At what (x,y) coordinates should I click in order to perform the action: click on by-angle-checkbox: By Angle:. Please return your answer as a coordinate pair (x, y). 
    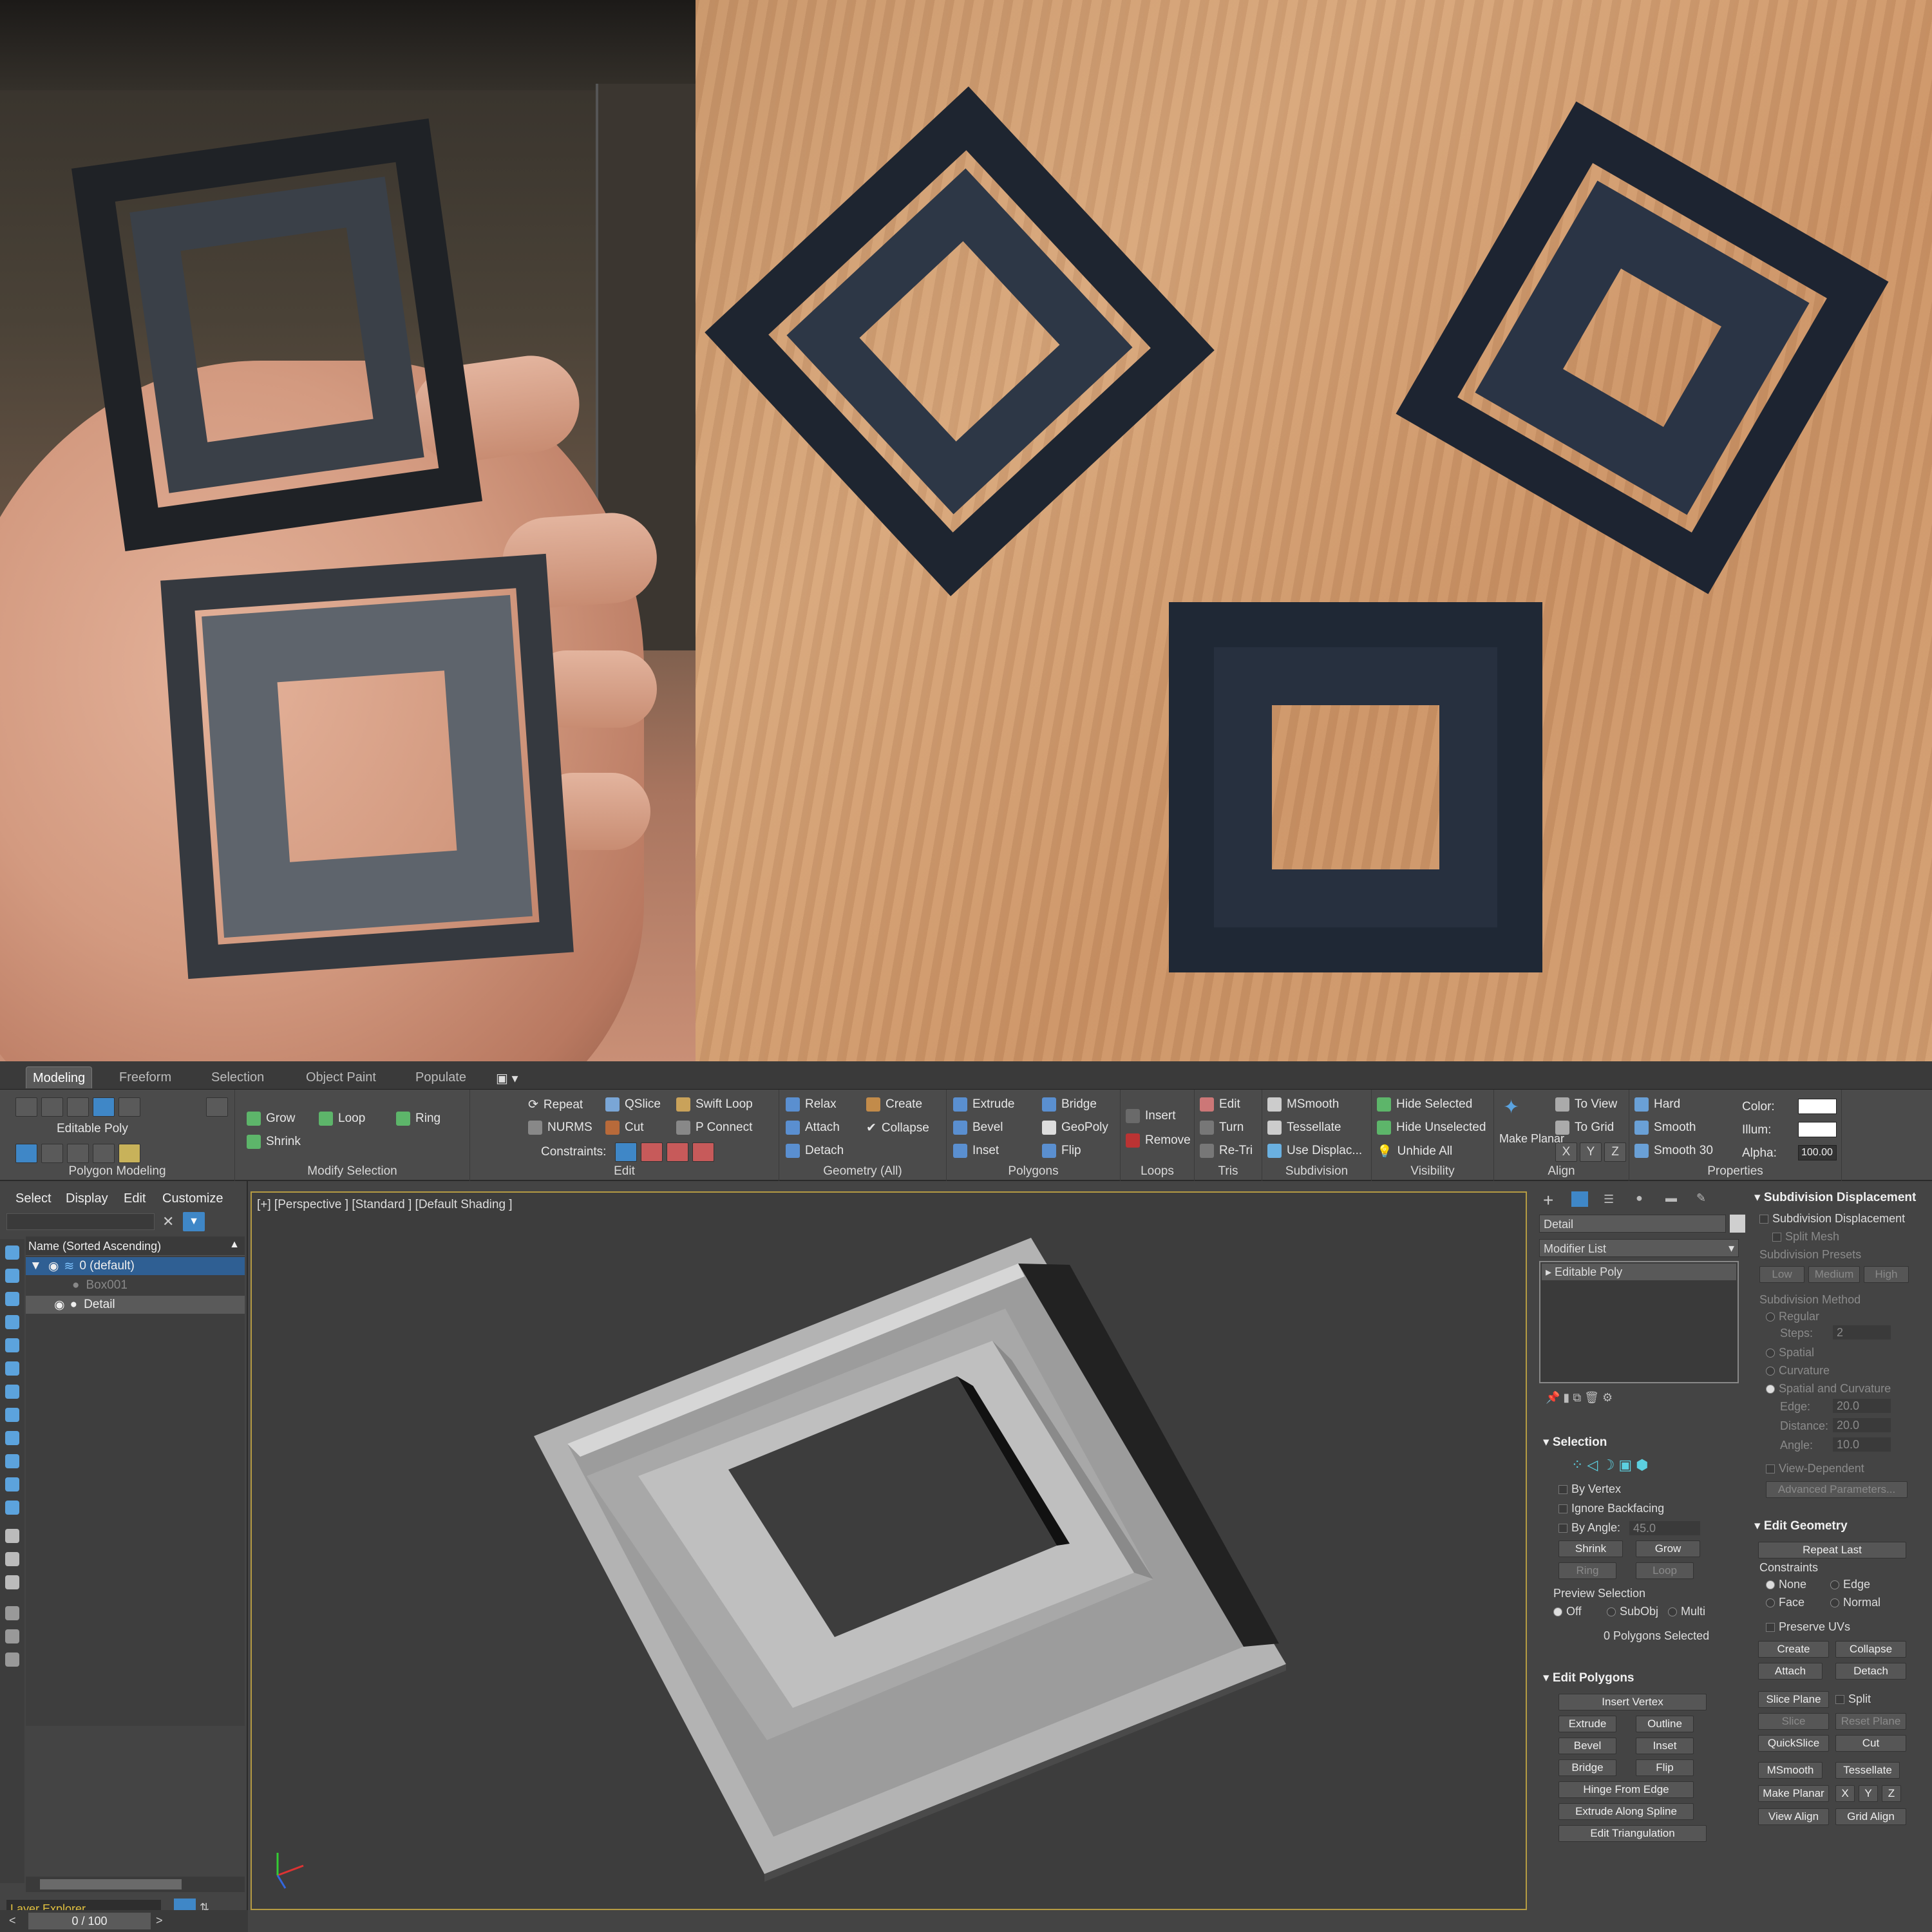
    Looking at the image, I should click on (1589, 1528).